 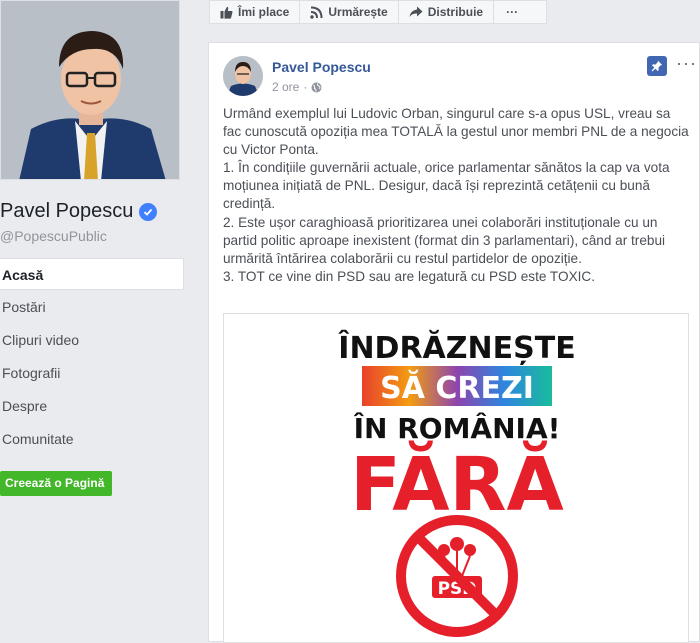 What do you see at coordinates (264, 12) in the screenshot?
I see `like-label: Îmi place` at bounding box center [264, 12].